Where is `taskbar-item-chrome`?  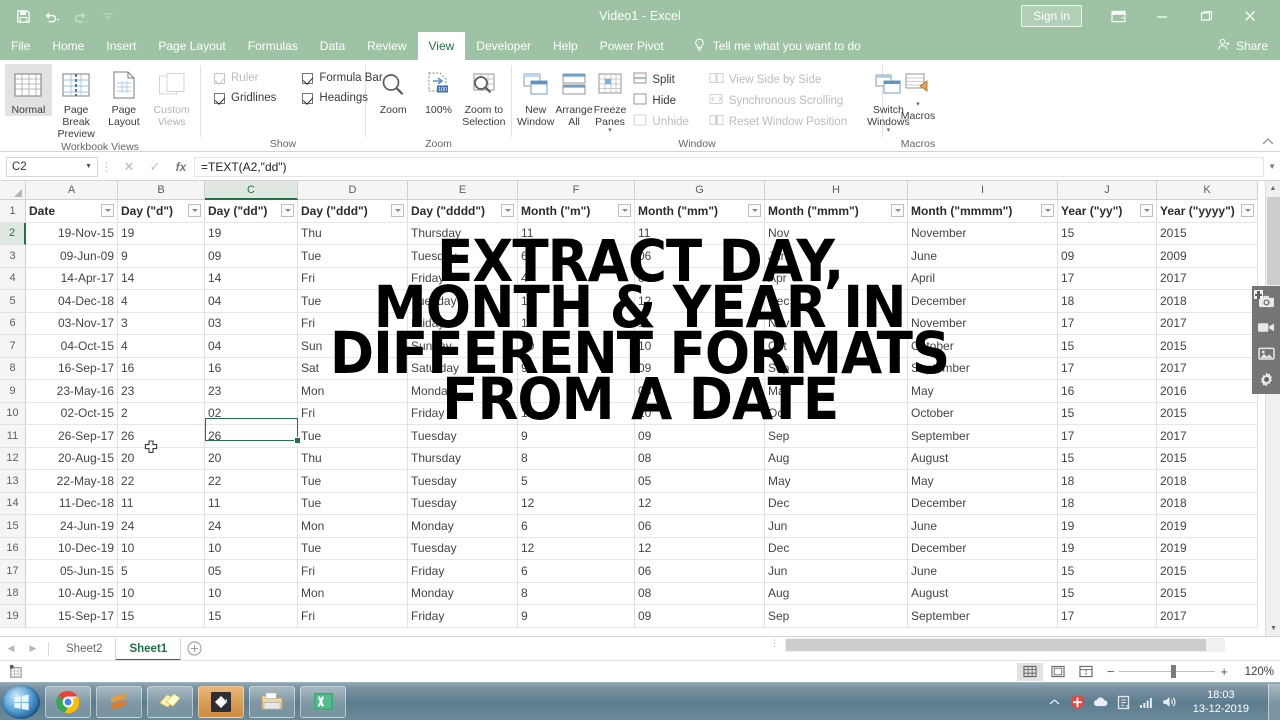
taskbar-item-chrome is located at coordinates (68, 701).